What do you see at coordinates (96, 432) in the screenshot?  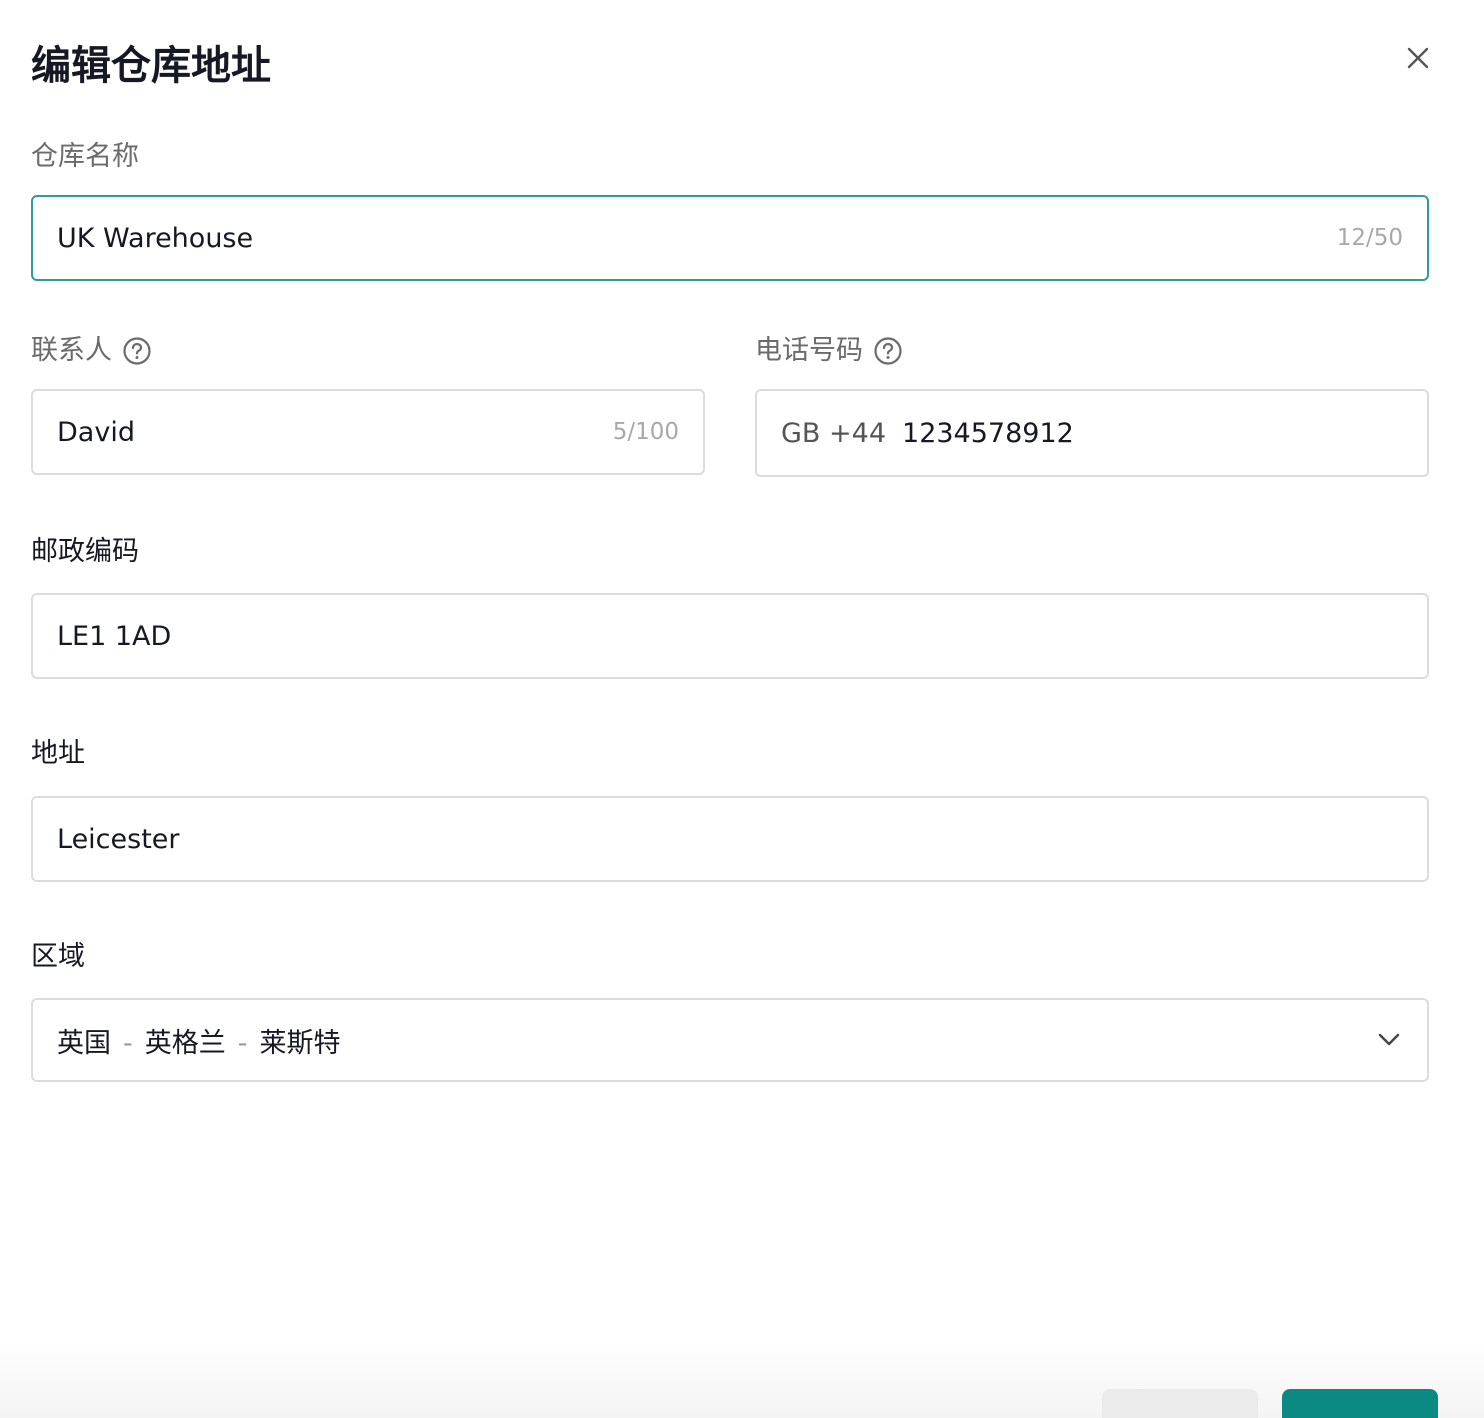 I see `contact-value: David` at bounding box center [96, 432].